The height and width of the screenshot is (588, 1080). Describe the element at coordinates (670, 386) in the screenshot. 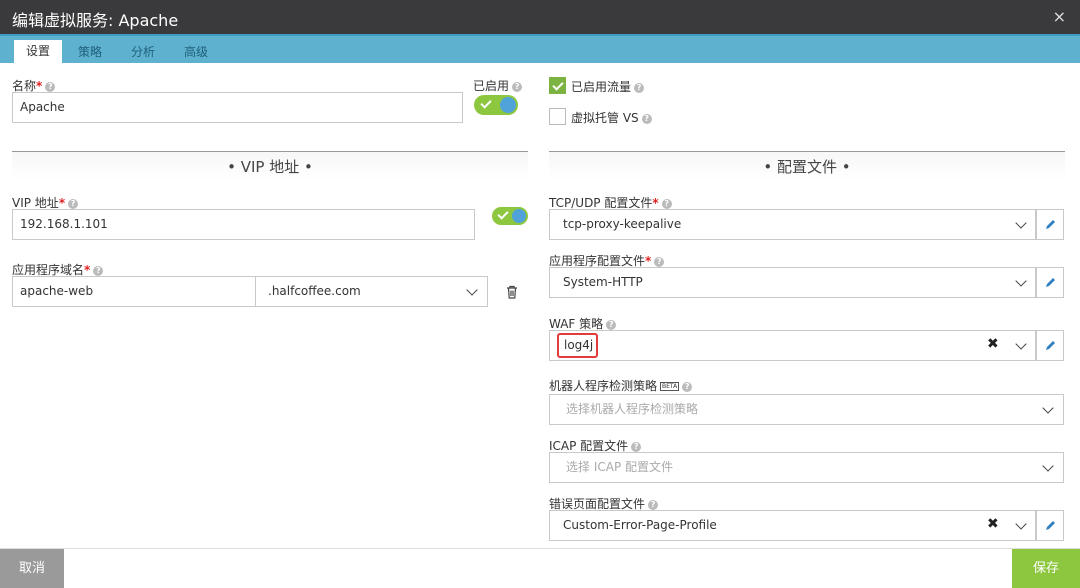

I see `beta-badge: BETA` at that location.